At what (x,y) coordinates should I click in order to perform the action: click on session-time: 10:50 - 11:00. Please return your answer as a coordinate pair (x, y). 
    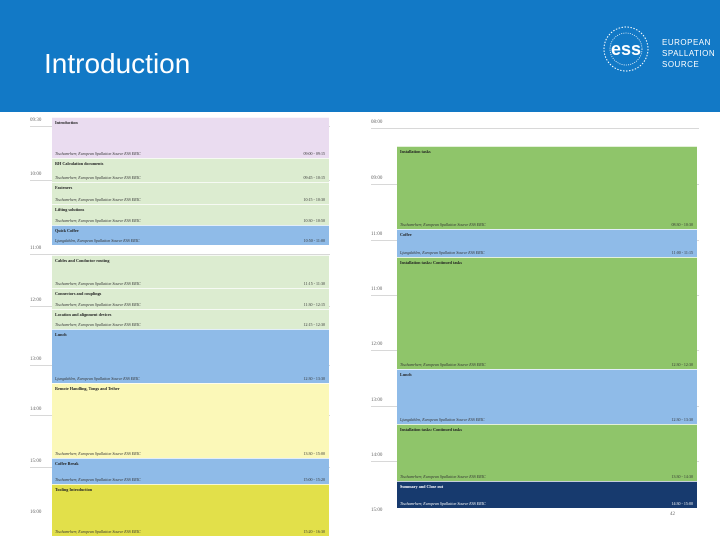
    Looking at the image, I should click on (314, 240).